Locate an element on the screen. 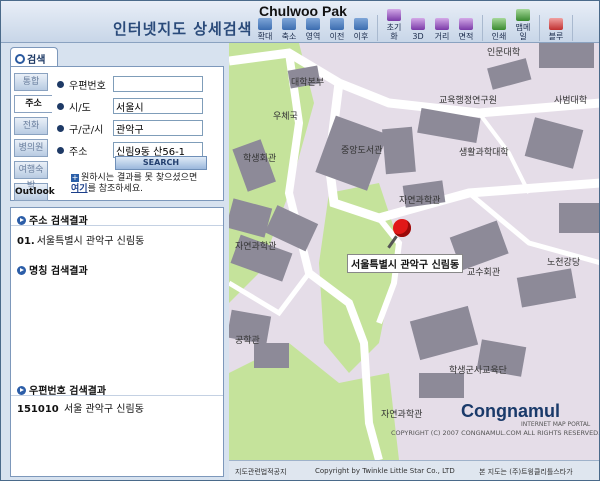  province-row: 시/도 is located at coordinates (137, 106).